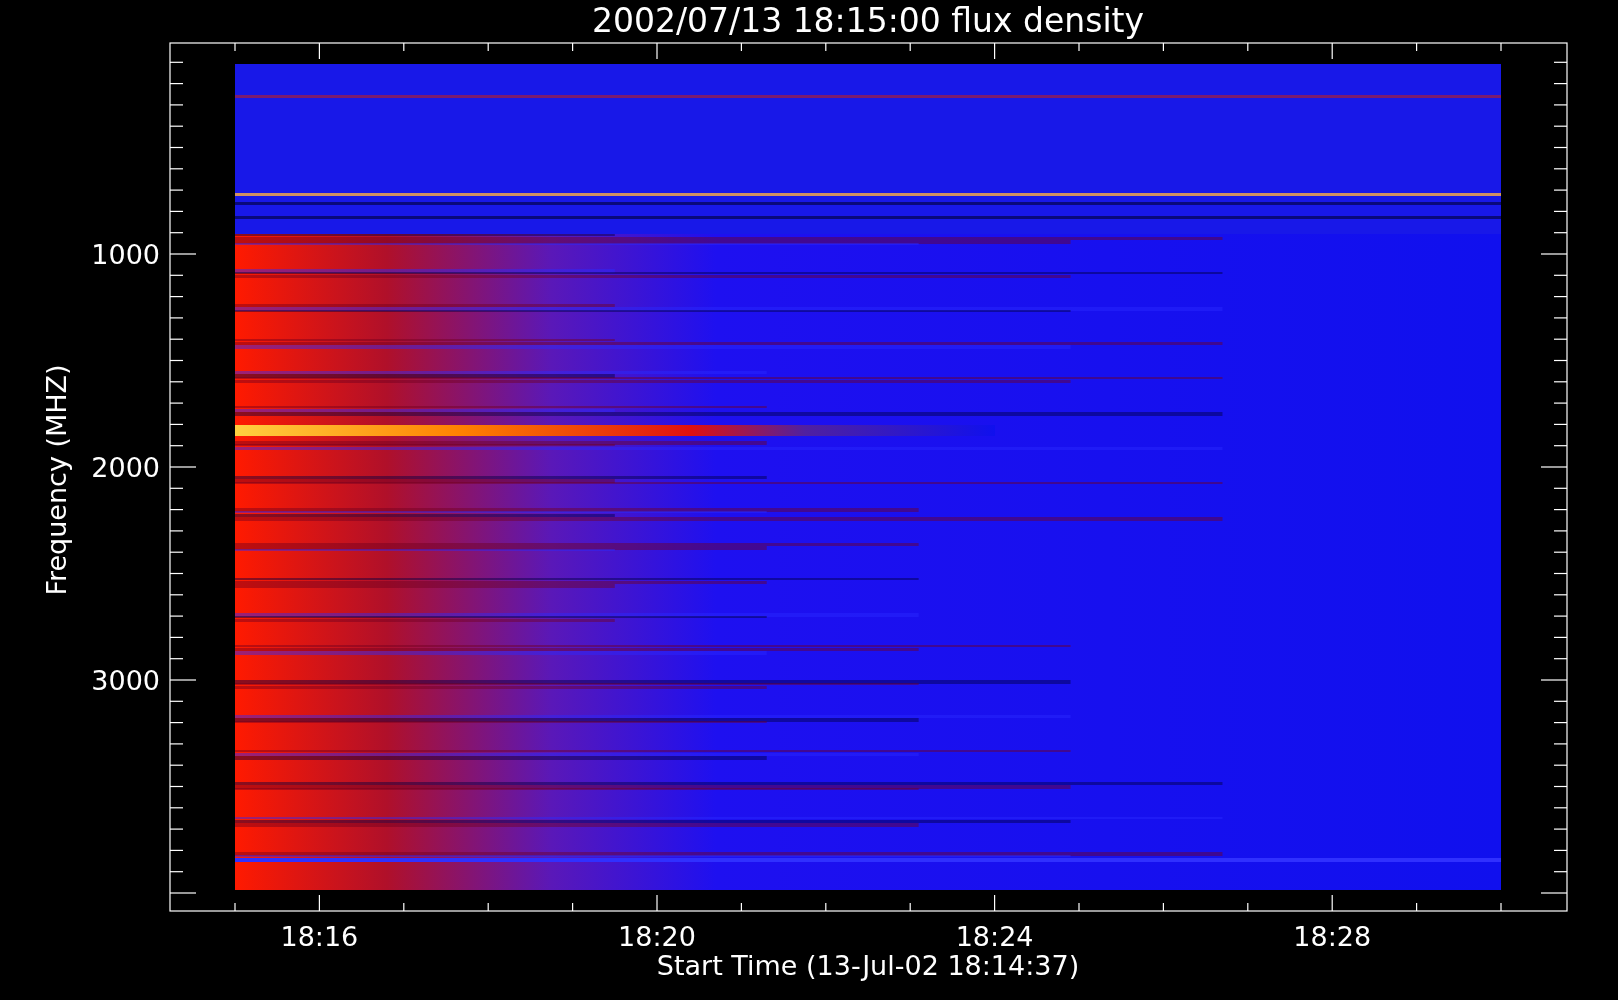 The image size is (1618, 1000). I want to click on axis-title: Start Time (13-Jul-02 18:14:37), so click(868, 965).